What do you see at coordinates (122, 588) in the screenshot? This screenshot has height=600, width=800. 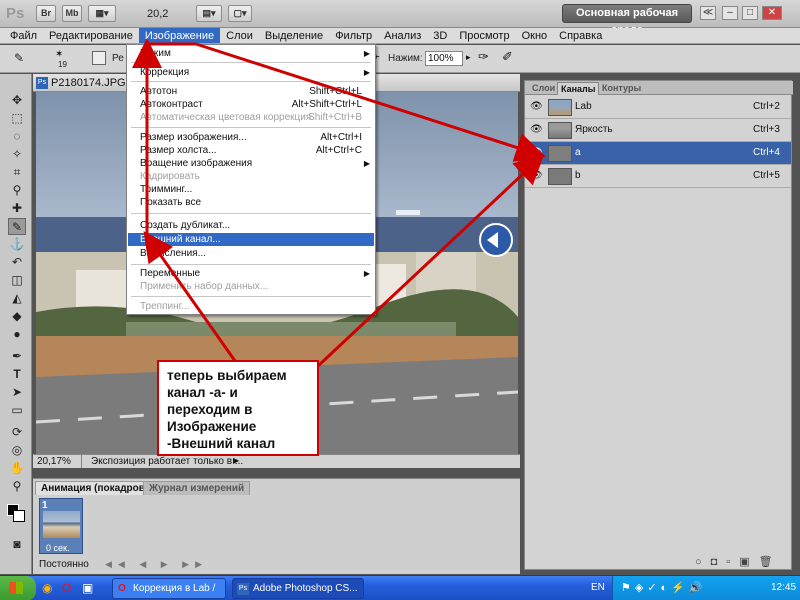 I see `opera-icon: O` at bounding box center [122, 588].